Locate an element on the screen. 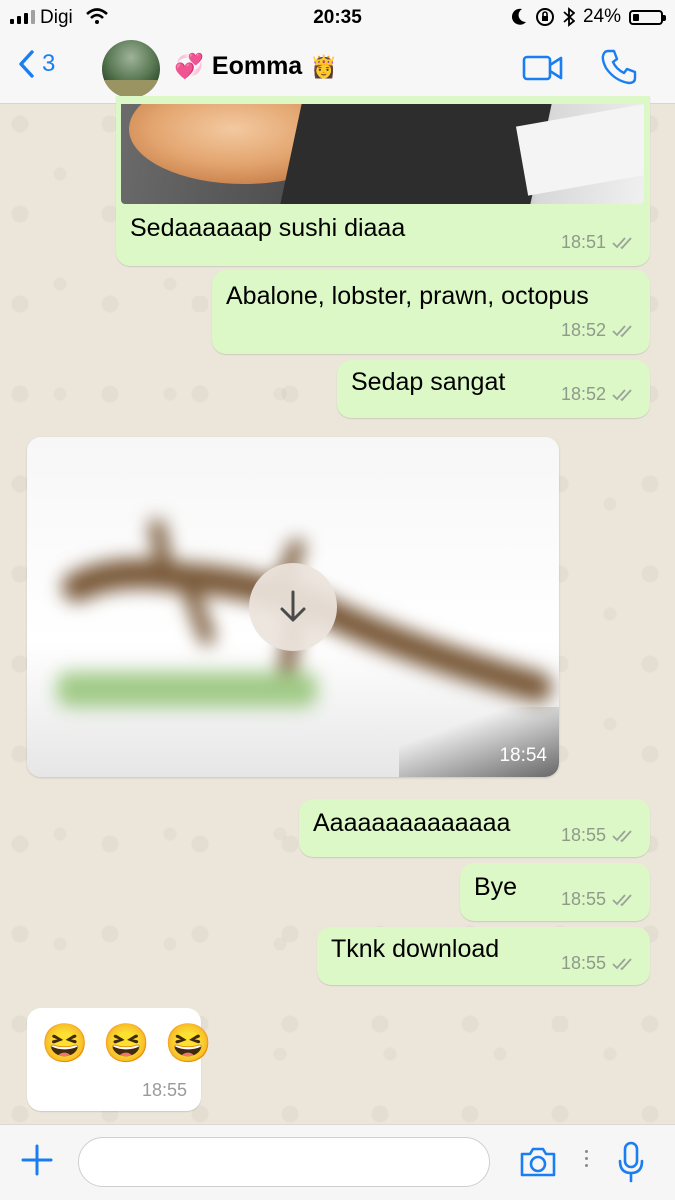 The image size is (675, 1200). unread-count: 3 is located at coordinates (49, 63).